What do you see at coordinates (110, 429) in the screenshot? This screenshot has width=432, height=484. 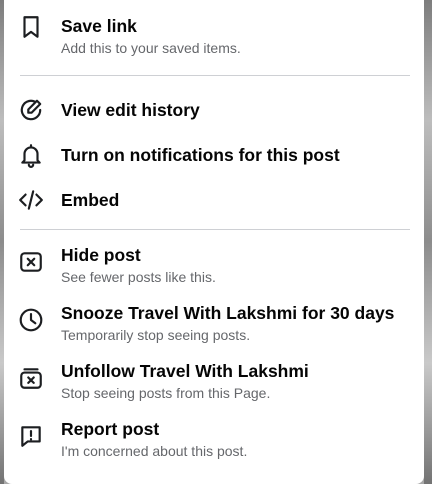 I see `menu-item-title: Report post` at bounding box center [110, 429].